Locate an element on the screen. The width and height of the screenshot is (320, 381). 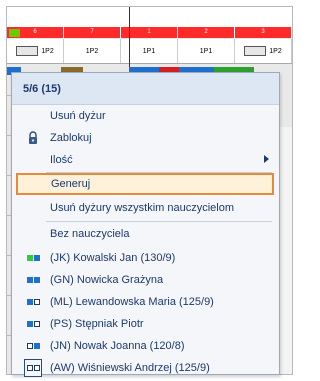
selected-cell-marker is located at coordinates (14, 33).